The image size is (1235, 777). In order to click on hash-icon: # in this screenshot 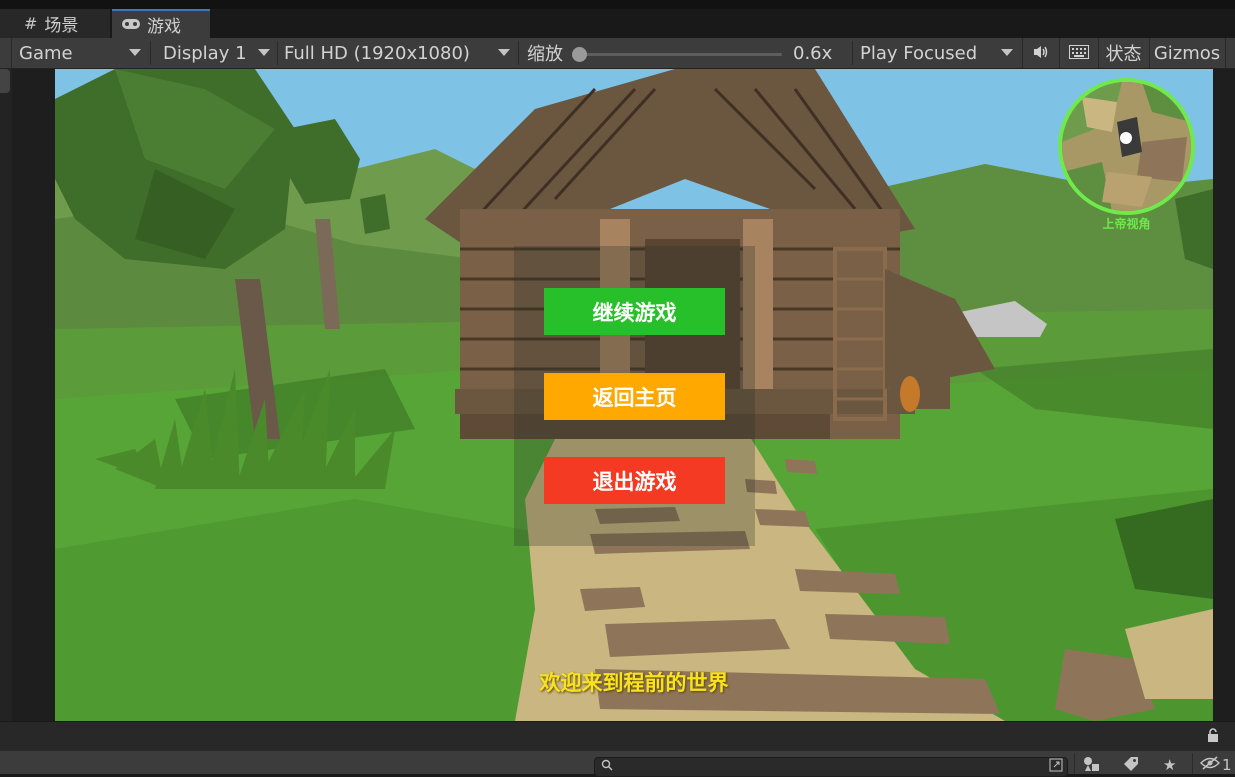, I will do `click(31, 23)`.